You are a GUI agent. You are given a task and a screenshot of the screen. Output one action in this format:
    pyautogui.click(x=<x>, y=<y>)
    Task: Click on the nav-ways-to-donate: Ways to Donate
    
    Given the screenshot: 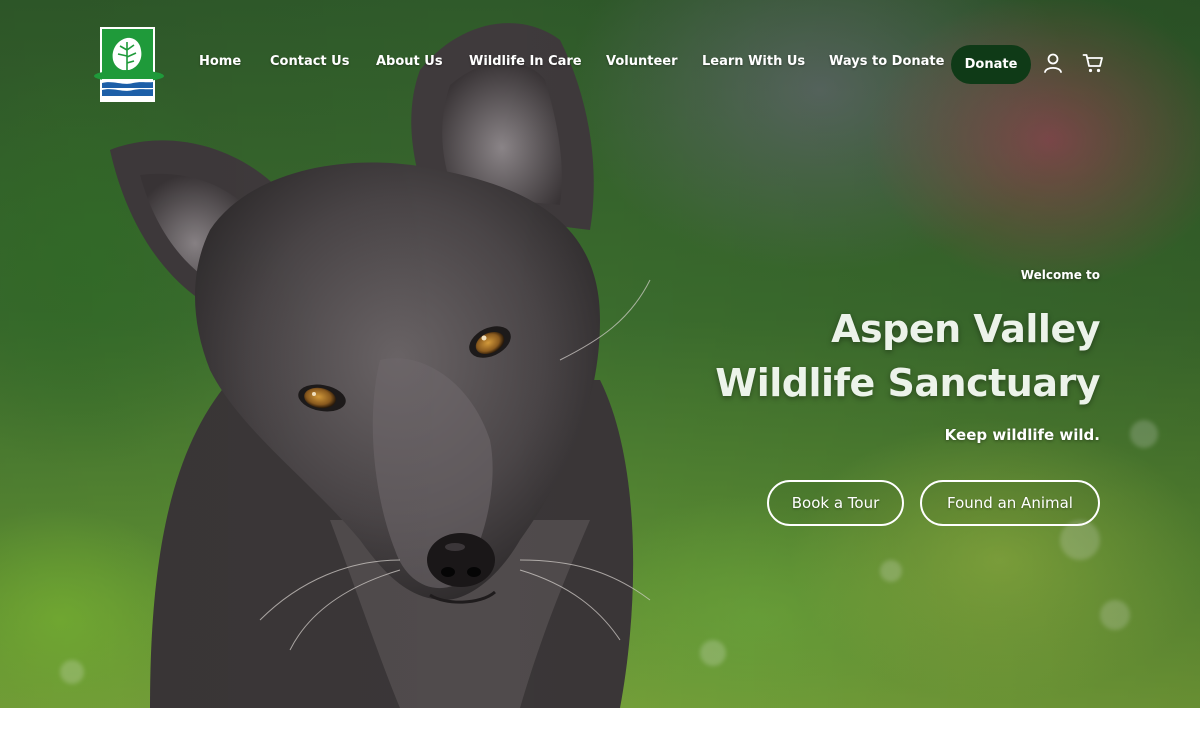 What is the action you would take?
    pyautogui.click(x=886, y=61)
    